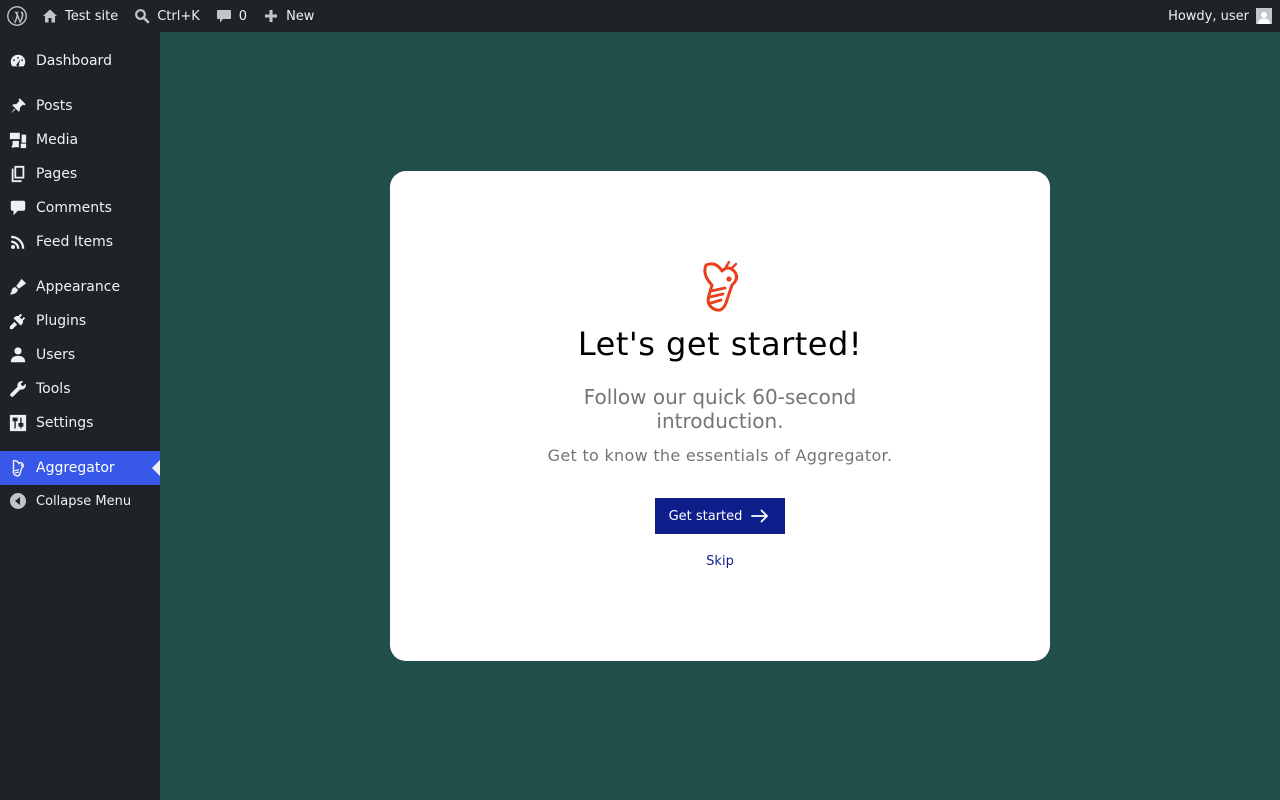  I want to click on sidebar-item-tools: Tools, so click(80, 389).